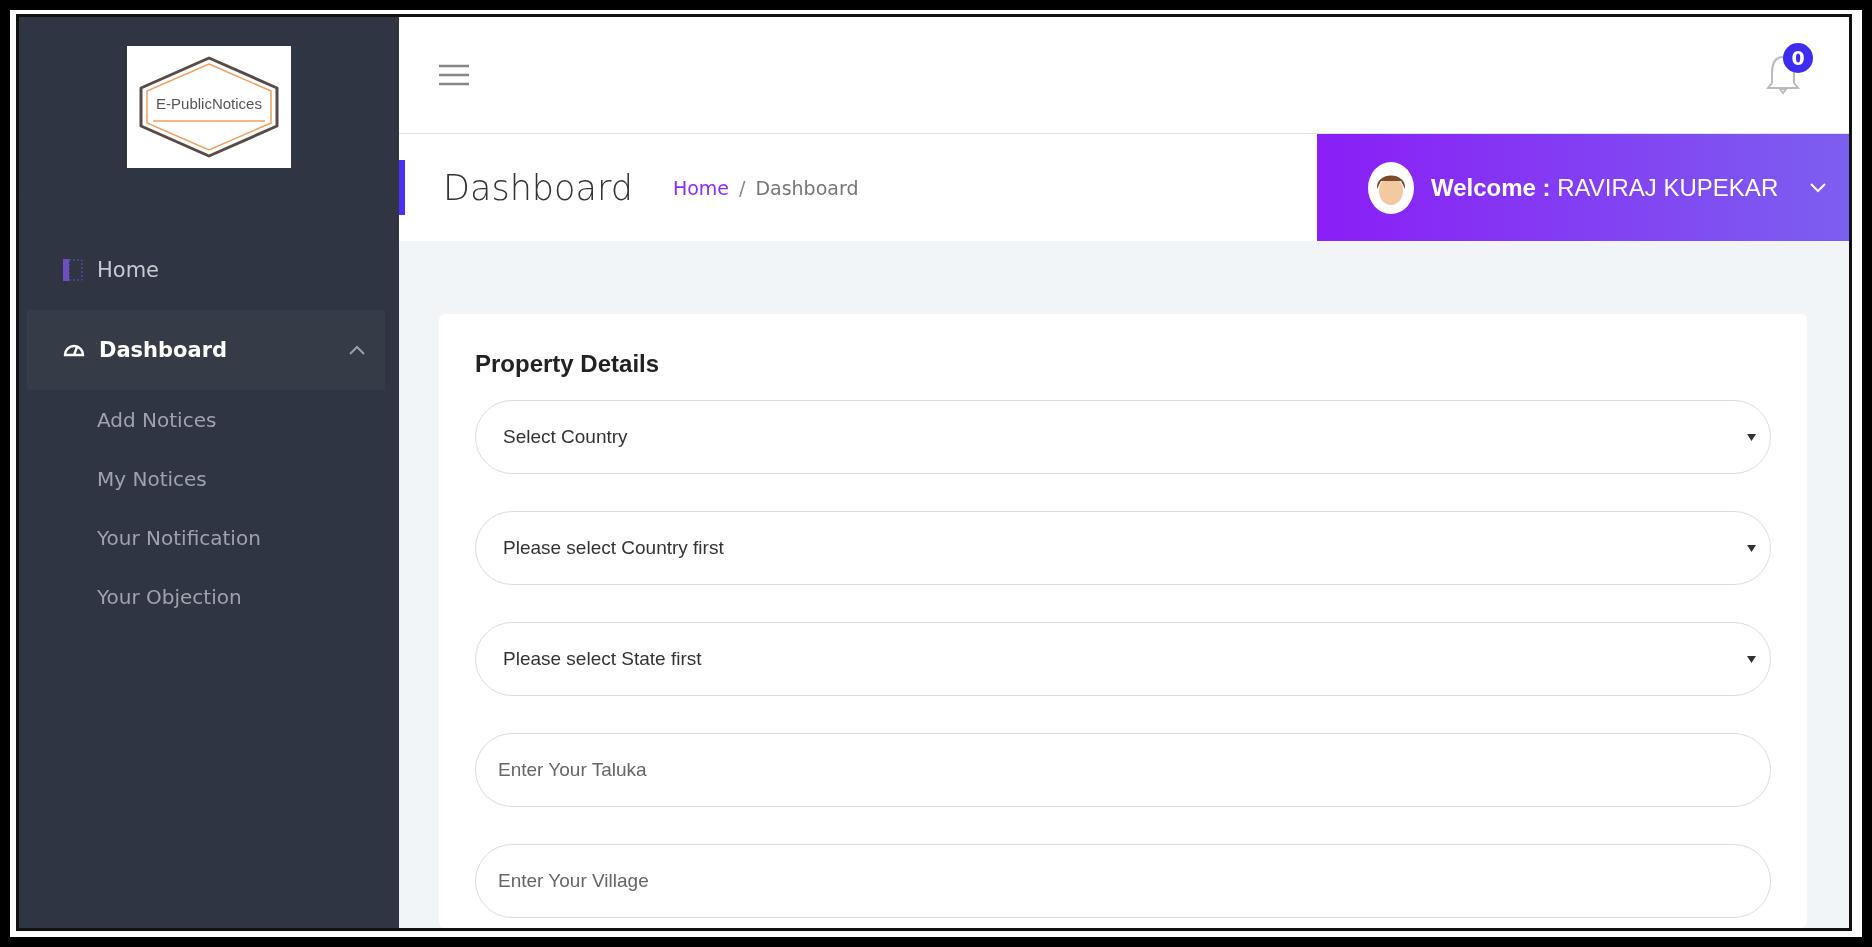 The width and height of the screenshot is (1872, 947). What do you see at coordinates (454, 75) in the screenshot?
I see `menu-icon` at bounding box center [454, 75].